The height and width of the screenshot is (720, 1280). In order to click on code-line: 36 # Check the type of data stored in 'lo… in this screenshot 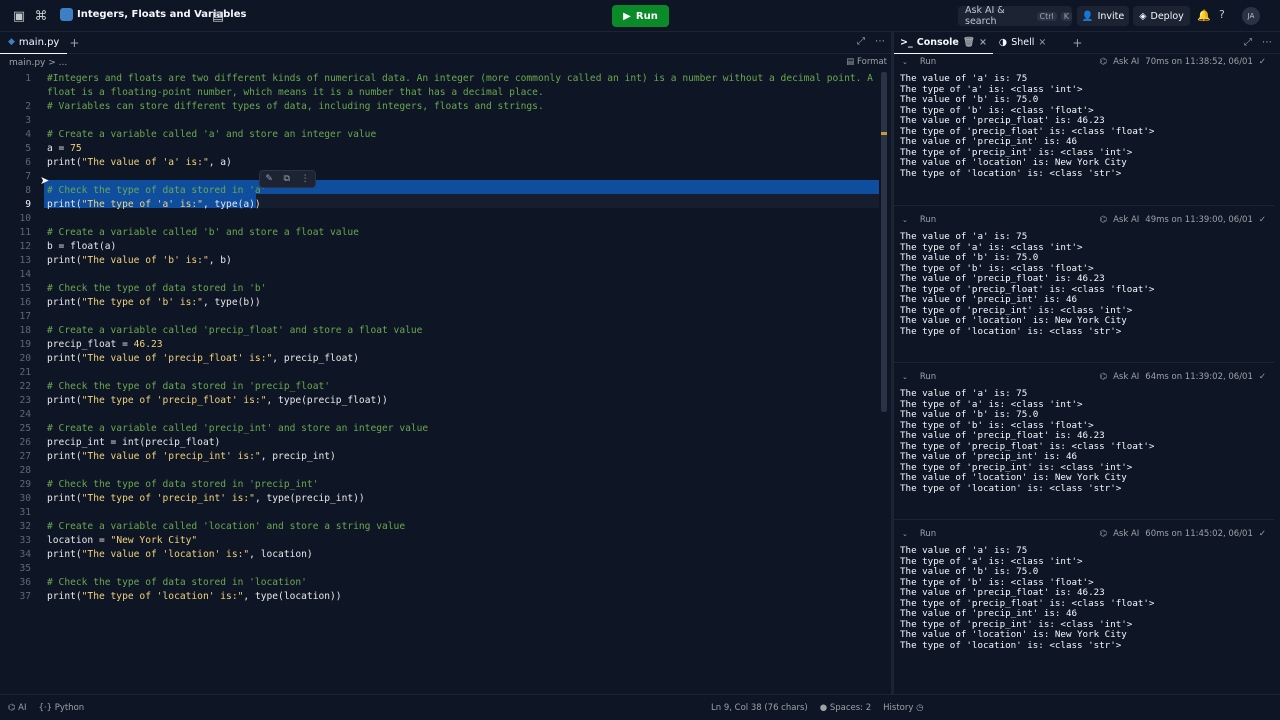, I will do `click(440, 583)`.